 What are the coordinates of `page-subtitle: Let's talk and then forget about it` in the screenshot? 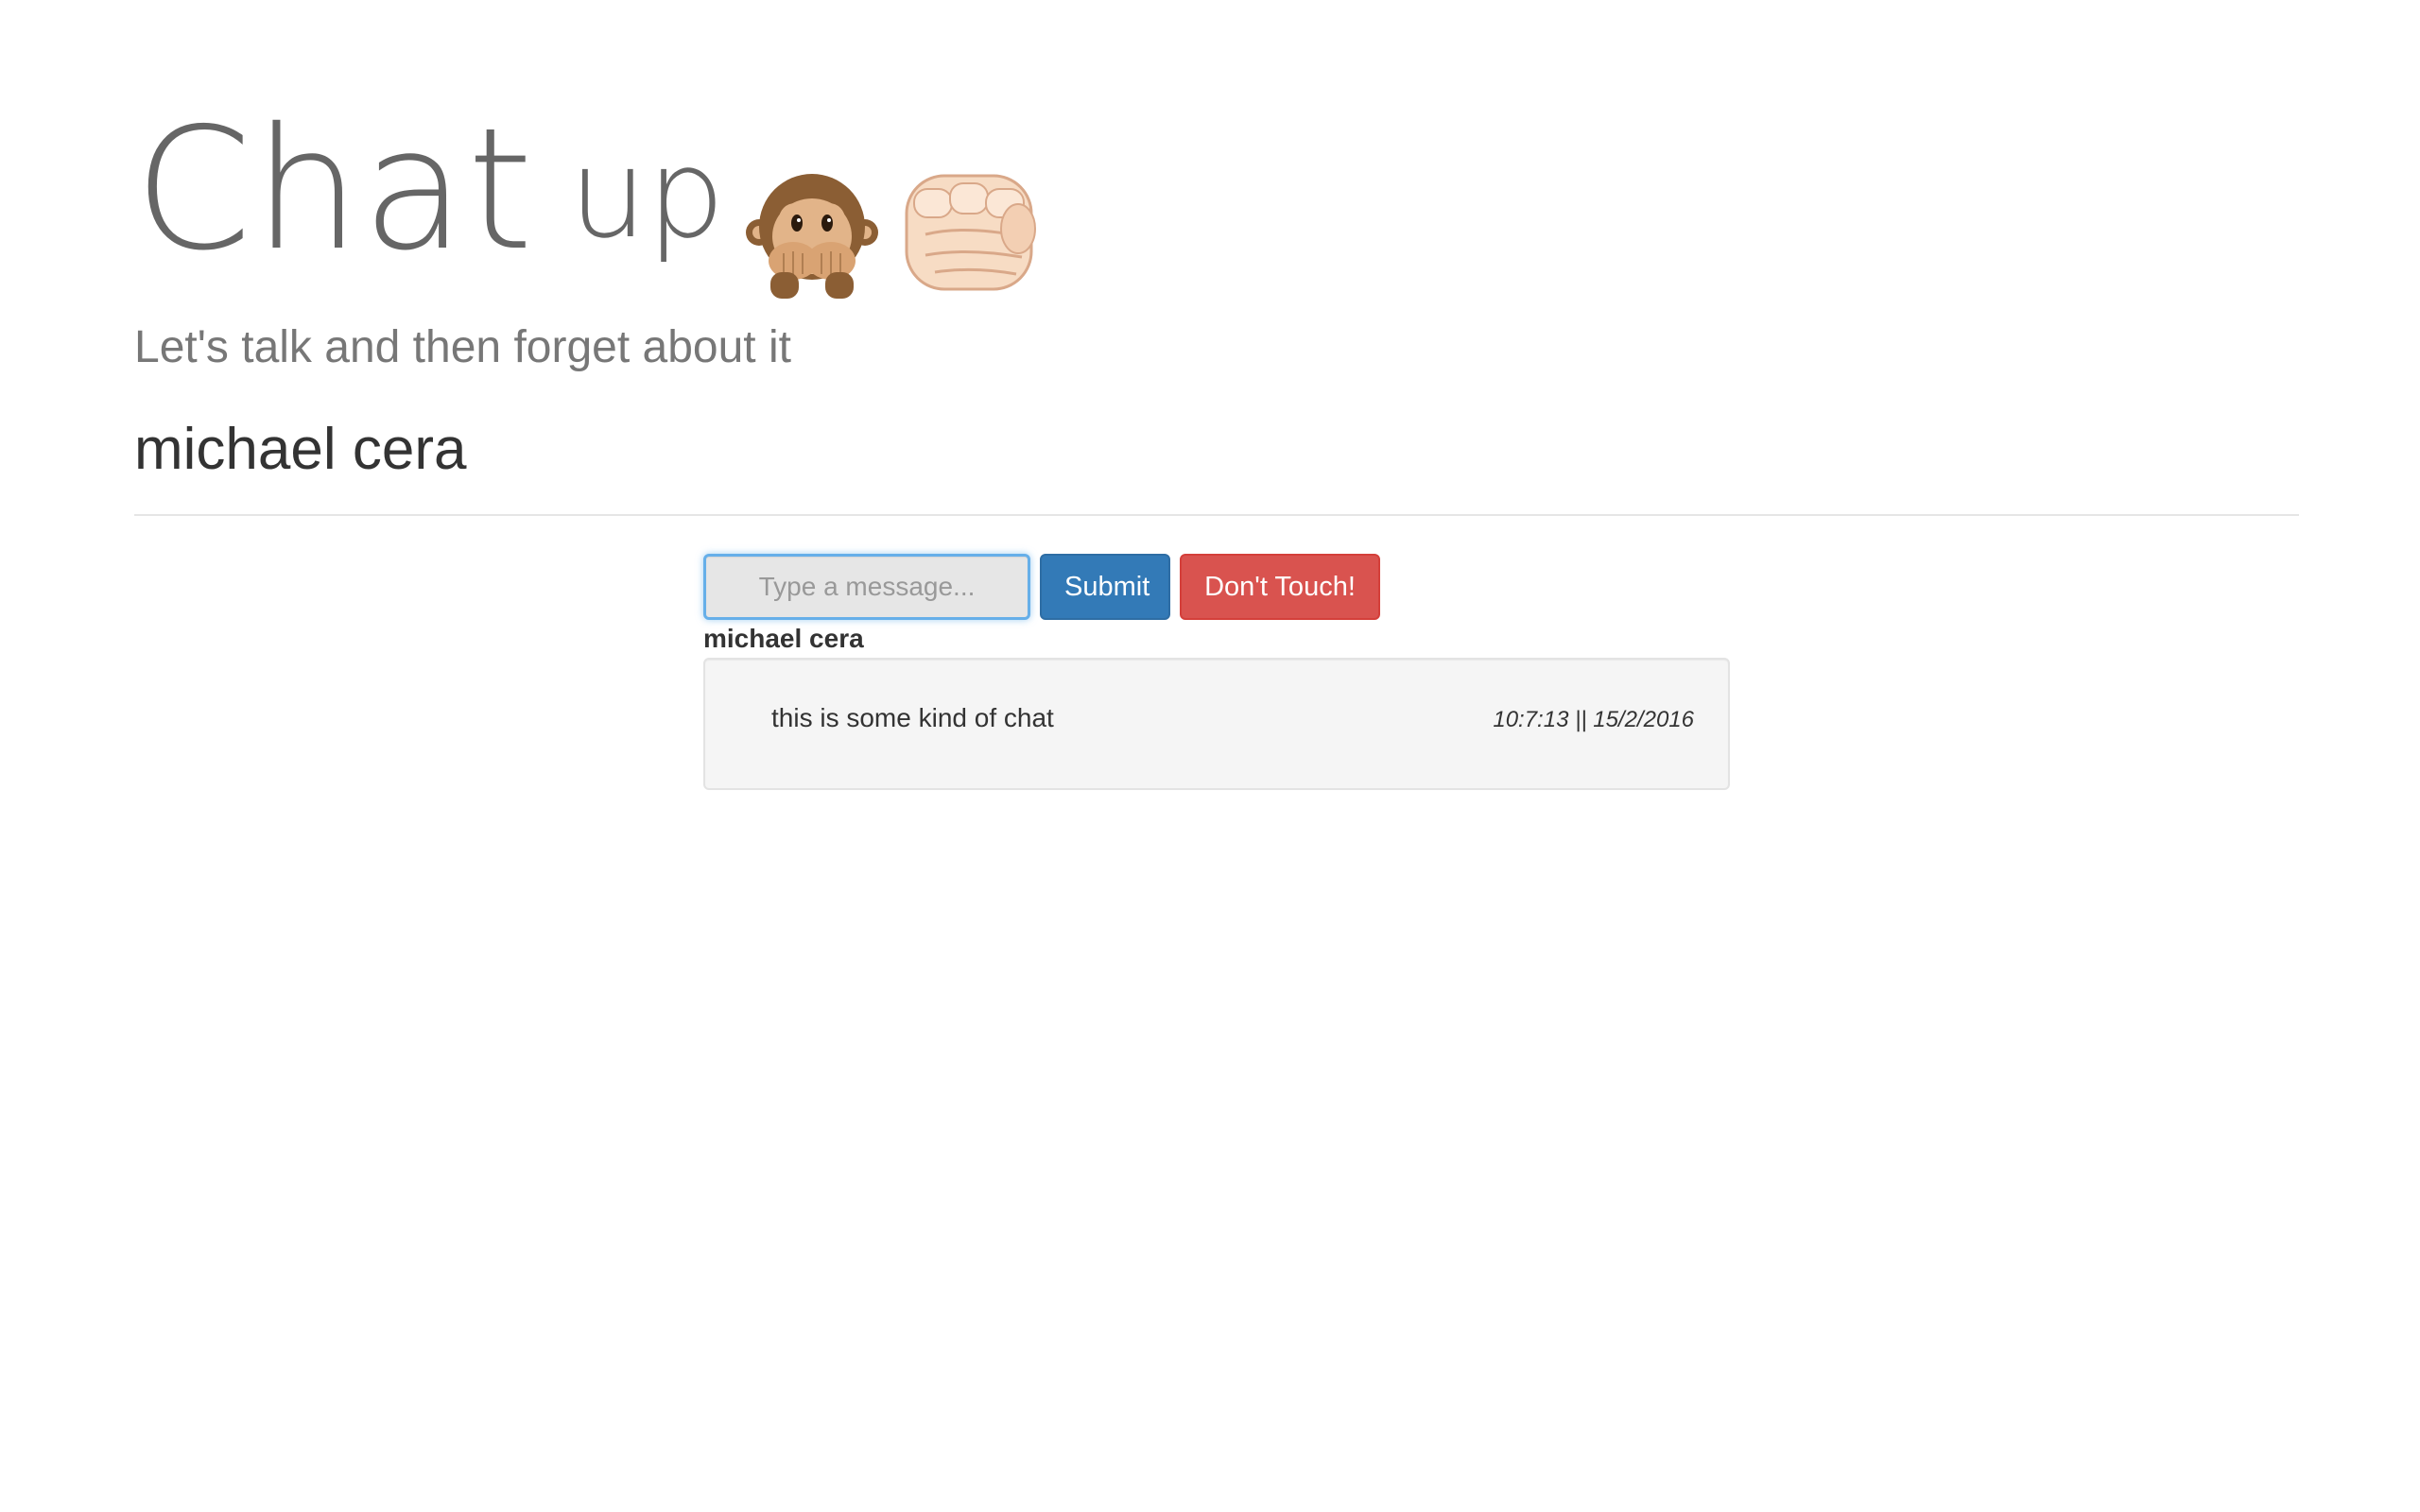 It's located at (462, 347).